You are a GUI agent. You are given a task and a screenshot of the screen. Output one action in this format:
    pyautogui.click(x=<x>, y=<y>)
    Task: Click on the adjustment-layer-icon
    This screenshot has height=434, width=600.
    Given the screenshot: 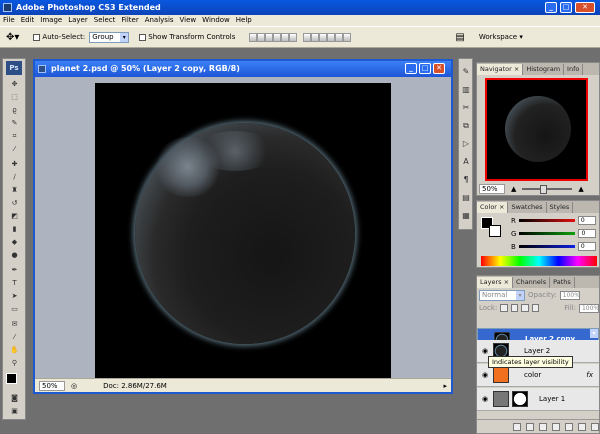 What is the action you would take?
    pyautogui.click(x=556, y=426)
    